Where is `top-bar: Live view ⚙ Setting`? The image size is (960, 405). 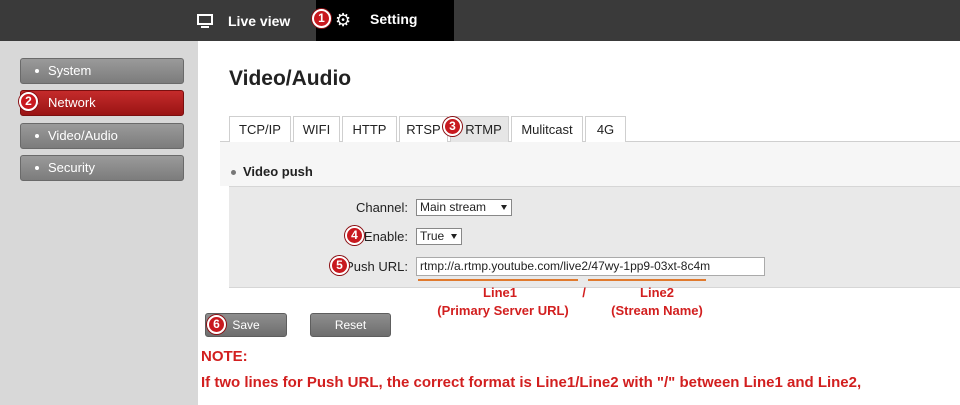
top-bar: Live view ⚙ Setting is located at coordinates (480, 20).